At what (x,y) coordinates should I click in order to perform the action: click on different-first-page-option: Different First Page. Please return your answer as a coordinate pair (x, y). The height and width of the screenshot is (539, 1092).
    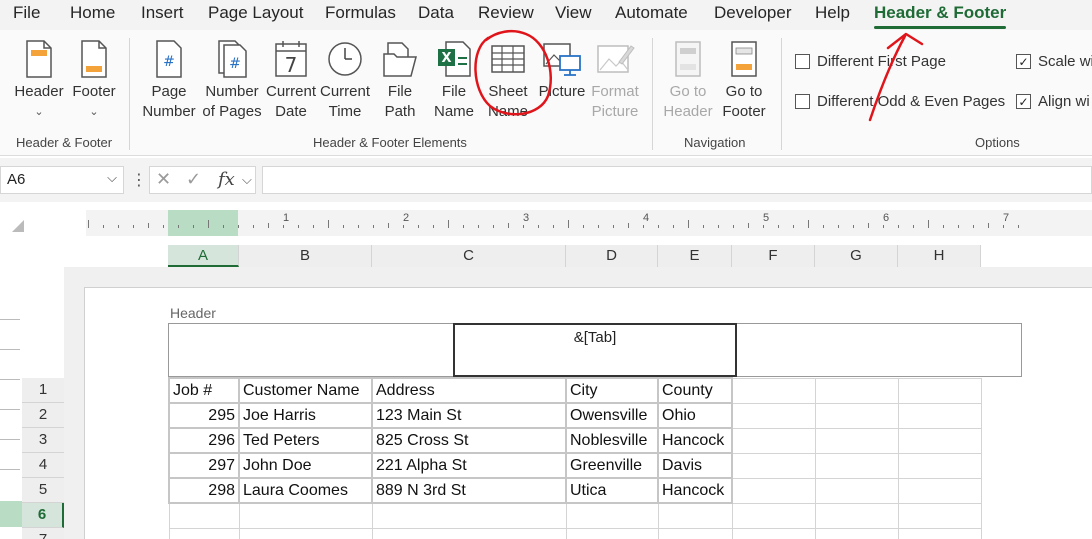
    Looking at the image, I should click on (870, 61).